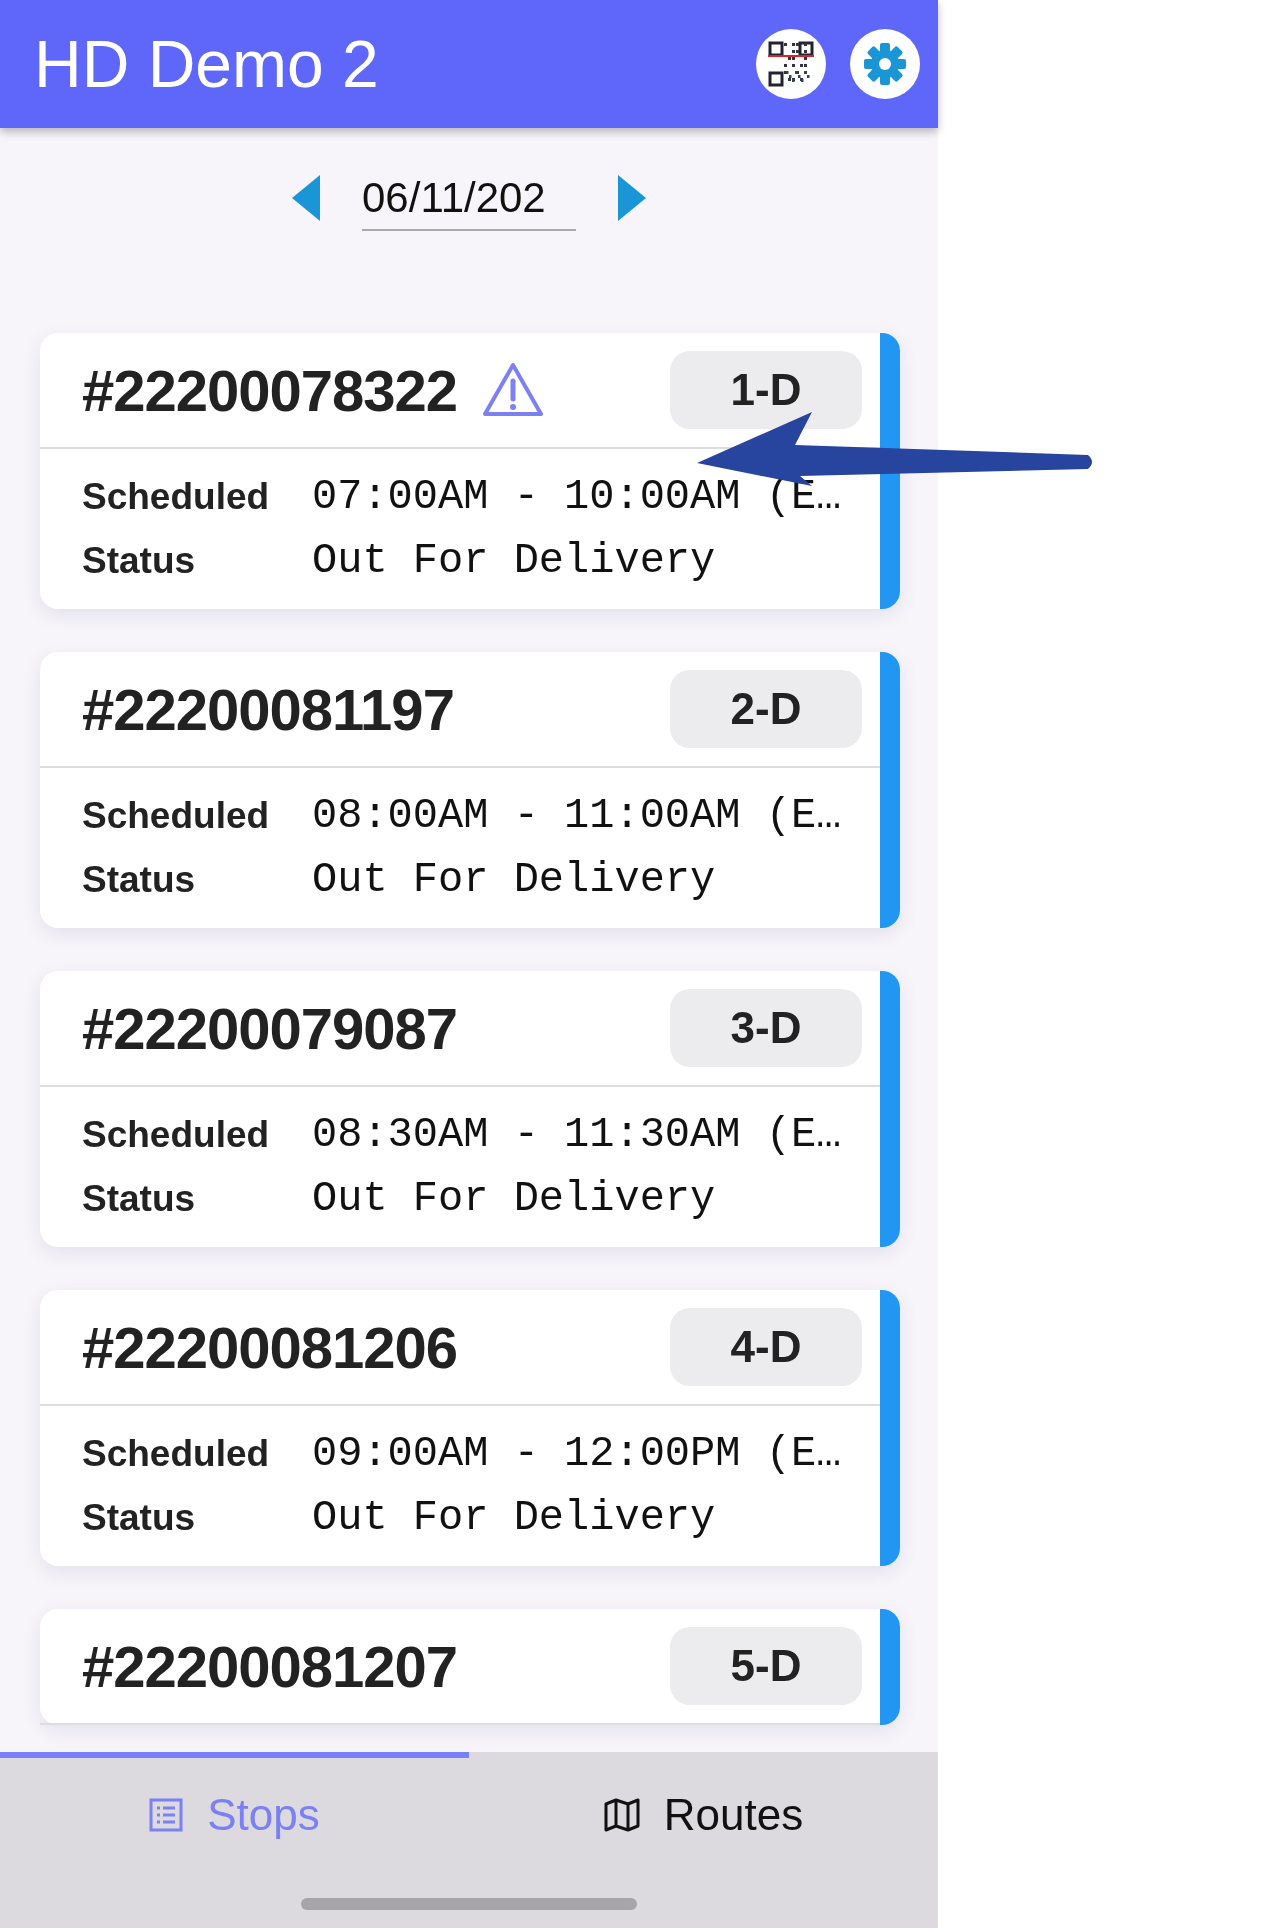 The width and height of the screenshot is (1280, 1928). I want to click on stop-card: #22200081206 4-D Scheduled 09:00AM - 12:00PM (E… Status Out For Delivery, so click(470, 1428).